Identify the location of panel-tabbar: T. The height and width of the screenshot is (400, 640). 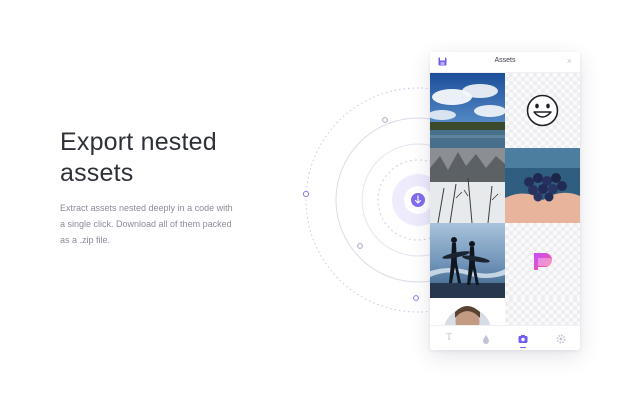
(505, 337).